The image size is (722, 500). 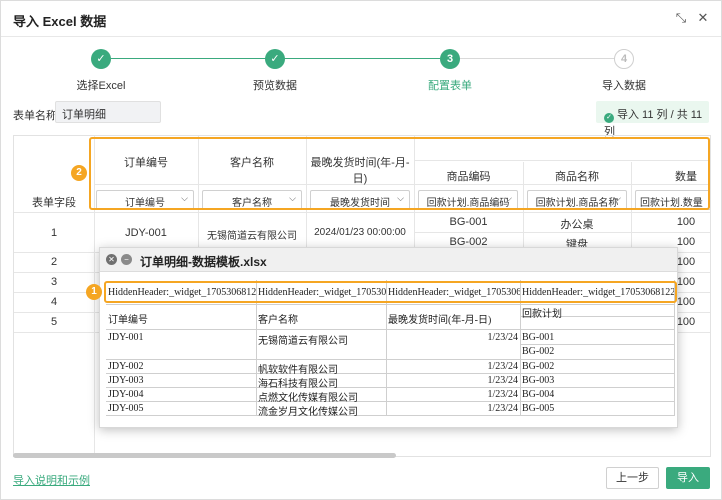 I want to click on collapse-arrows-icon: ⤡, so click(x=681, y=18).